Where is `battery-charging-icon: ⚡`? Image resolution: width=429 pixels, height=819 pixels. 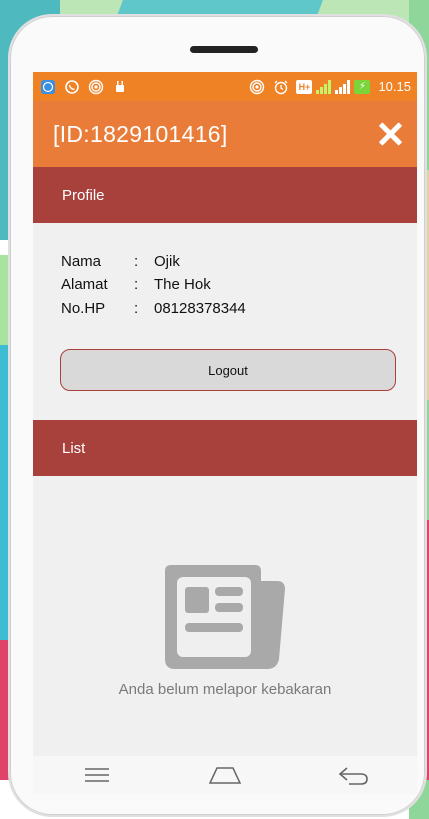
battery-charging-icon: ⚡ is located at coordinates (362, 86).